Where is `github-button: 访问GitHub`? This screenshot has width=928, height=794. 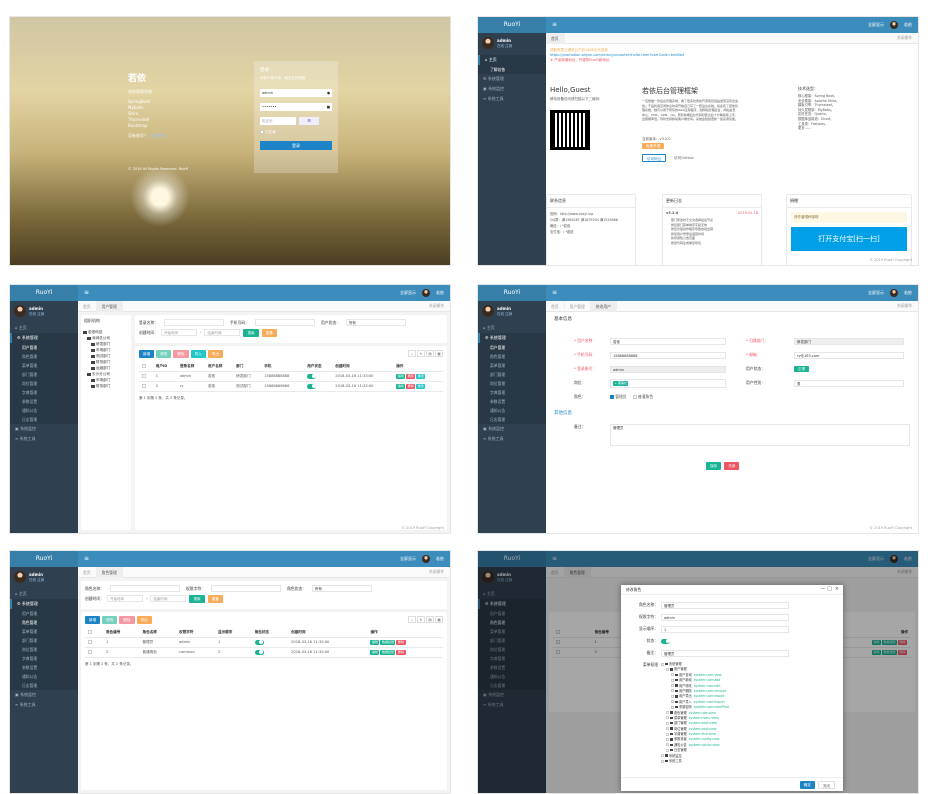
github-button: 访问GitHub is located at coordinates (684, 158).